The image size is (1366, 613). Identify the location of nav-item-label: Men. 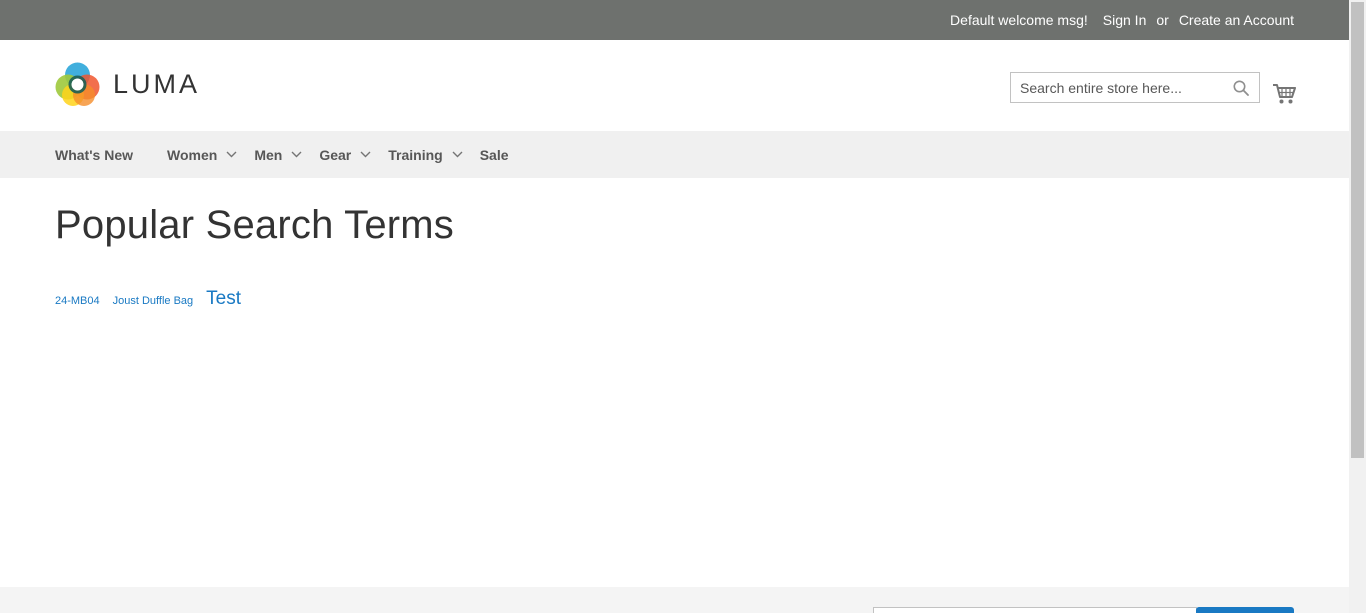
(268, 154).